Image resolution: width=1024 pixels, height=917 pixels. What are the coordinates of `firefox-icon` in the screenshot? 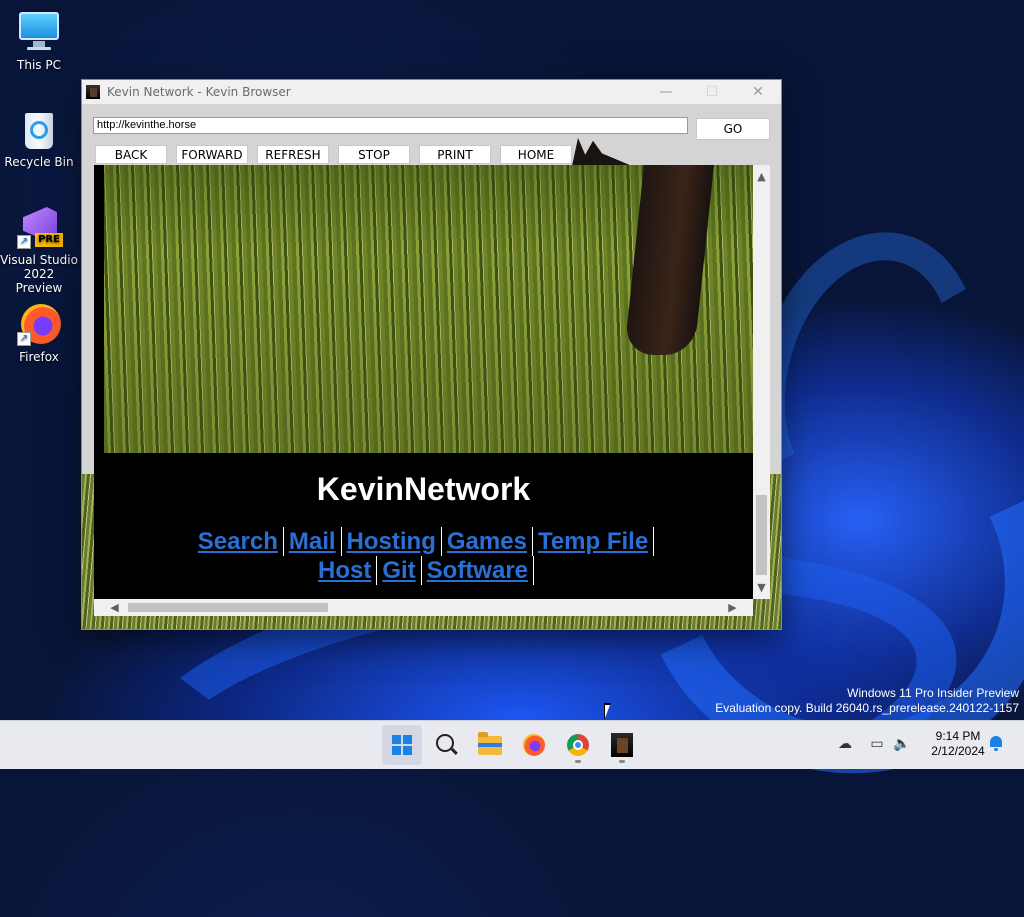 It's located at (534, 745).